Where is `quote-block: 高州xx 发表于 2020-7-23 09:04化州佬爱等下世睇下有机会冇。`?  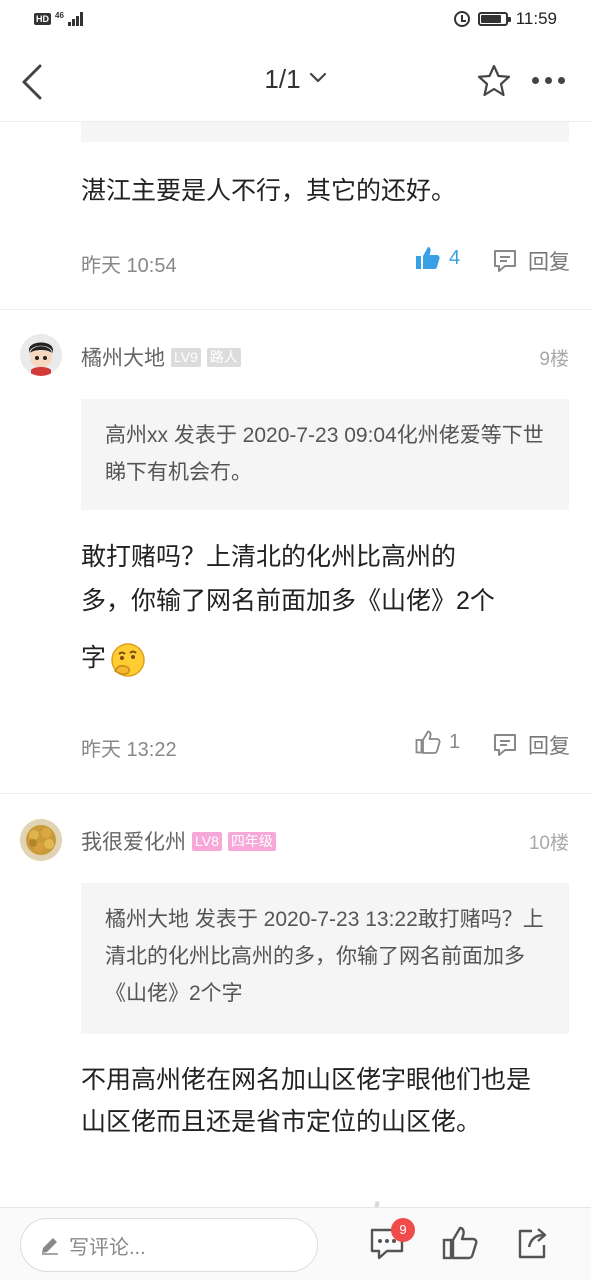
quote-block: 高州xx 发表于 2020-7-23 09:04化州佬爱等下世睇下有机会冇。 is located at coordinates (325, 454).